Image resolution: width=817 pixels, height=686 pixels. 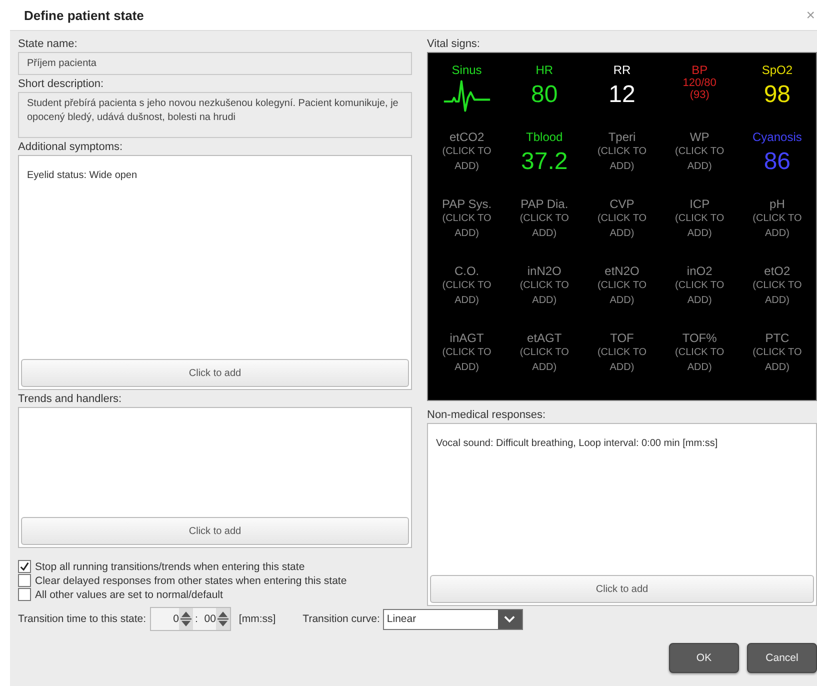 I want to click on vital-label: etO2, so click(x=777, y=271).